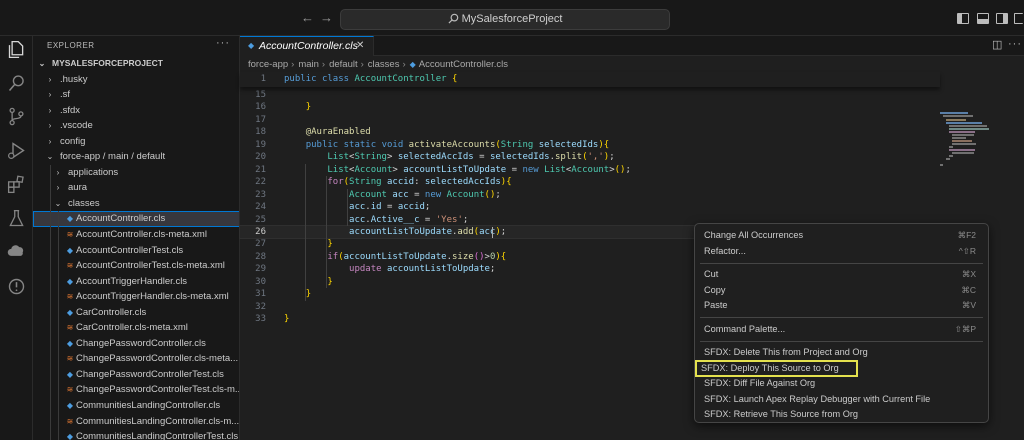 The height and width of the screenshot is (440, 1024). I want to click on file-row: ◆ AccountController.cls, so click(136, 219).